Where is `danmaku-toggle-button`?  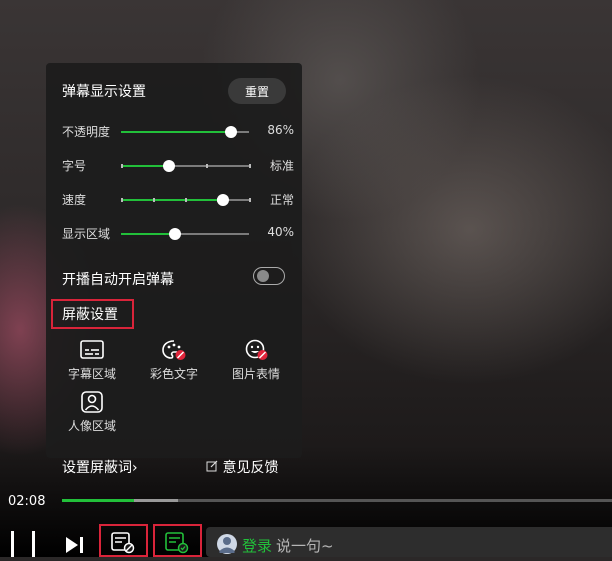
danmaku-toggle-button is located at coordinates (177, 540).